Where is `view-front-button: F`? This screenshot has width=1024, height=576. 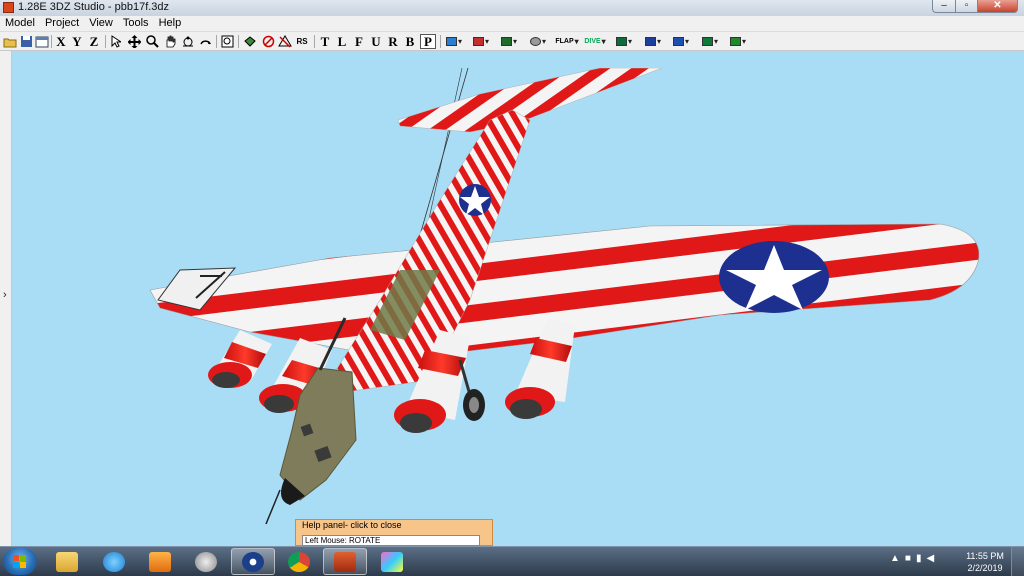
view-front-button: F is located at coordinates (359, 41).